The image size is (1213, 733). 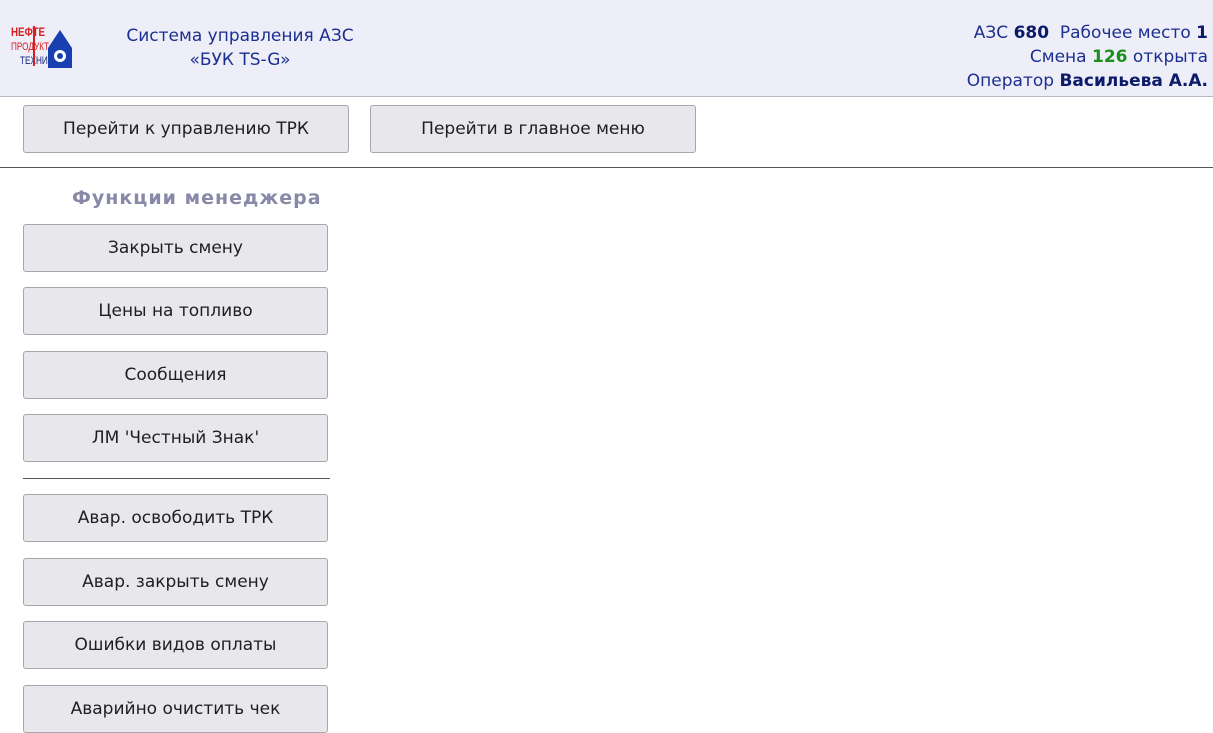 What do you see at coordinates (175, 645) in the screenshot?
I see `payment-errors-button: Ошибки видов оплаты` at bounding box center [175, 645].